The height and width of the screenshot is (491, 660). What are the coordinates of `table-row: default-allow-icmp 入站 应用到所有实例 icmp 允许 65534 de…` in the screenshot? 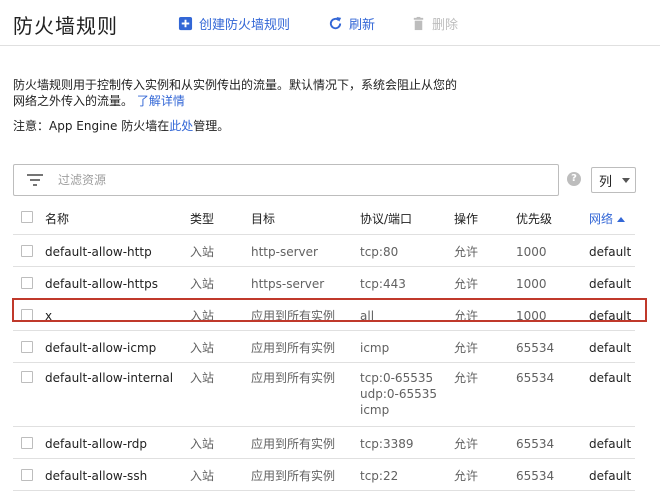 It's located at (324, 346).